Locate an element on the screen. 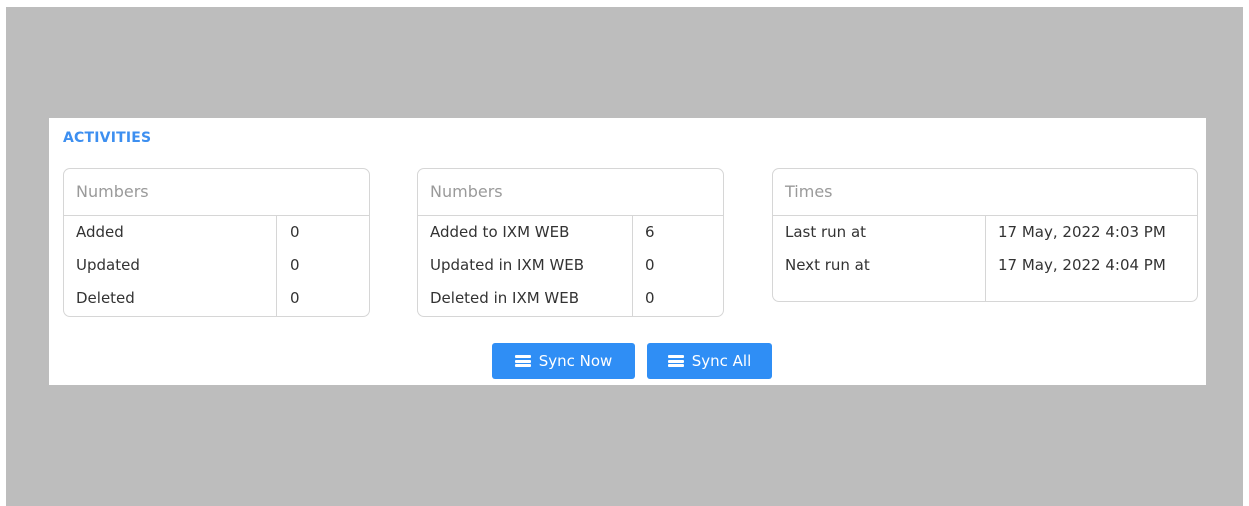 This screenshot has height=506, width=1249. table-row: Added to IXM WEB 6 is located at coordinates (570, 232).